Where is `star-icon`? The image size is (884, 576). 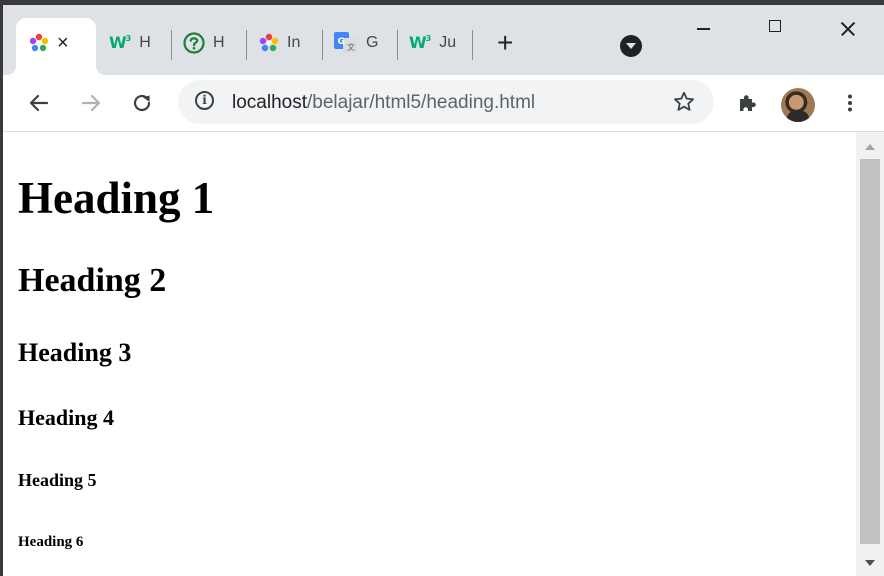 star-icon is located at coordinates (684, 102).